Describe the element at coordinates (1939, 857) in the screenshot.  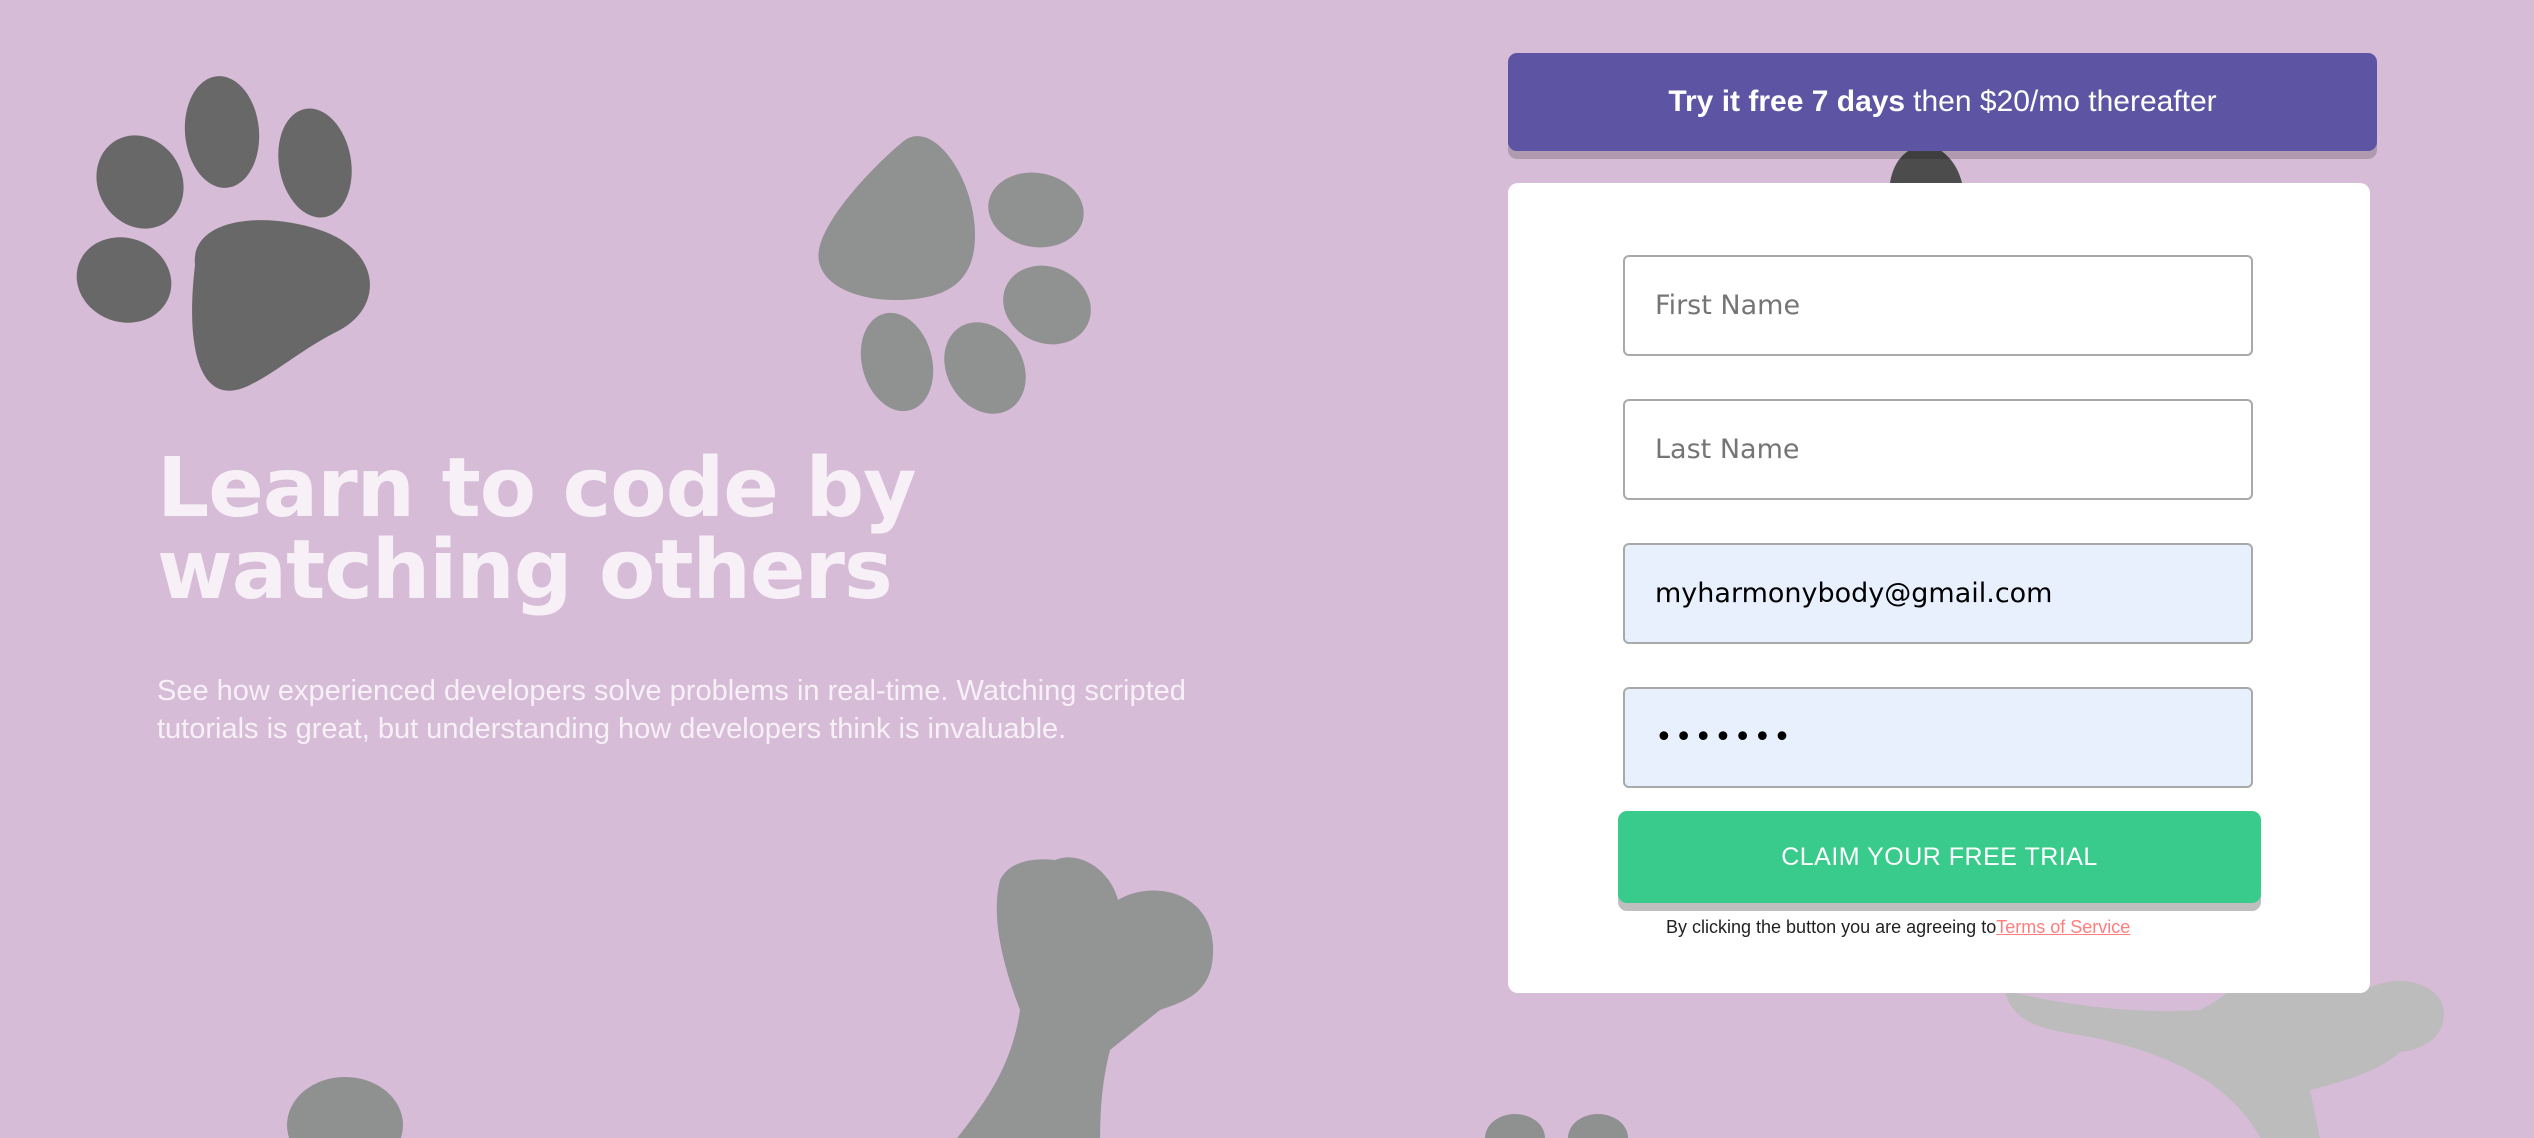
I see `claim-free-trial-button: CLAIM YOUR FREE TRIAL` at that location.